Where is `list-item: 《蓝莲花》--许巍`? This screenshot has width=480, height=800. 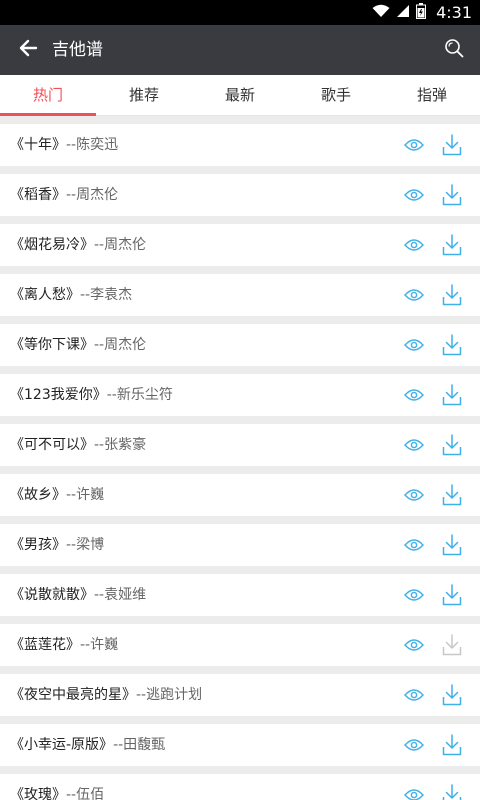
list-item: 《蓝莲花》--许巍 is located at coordinates (240, 645).